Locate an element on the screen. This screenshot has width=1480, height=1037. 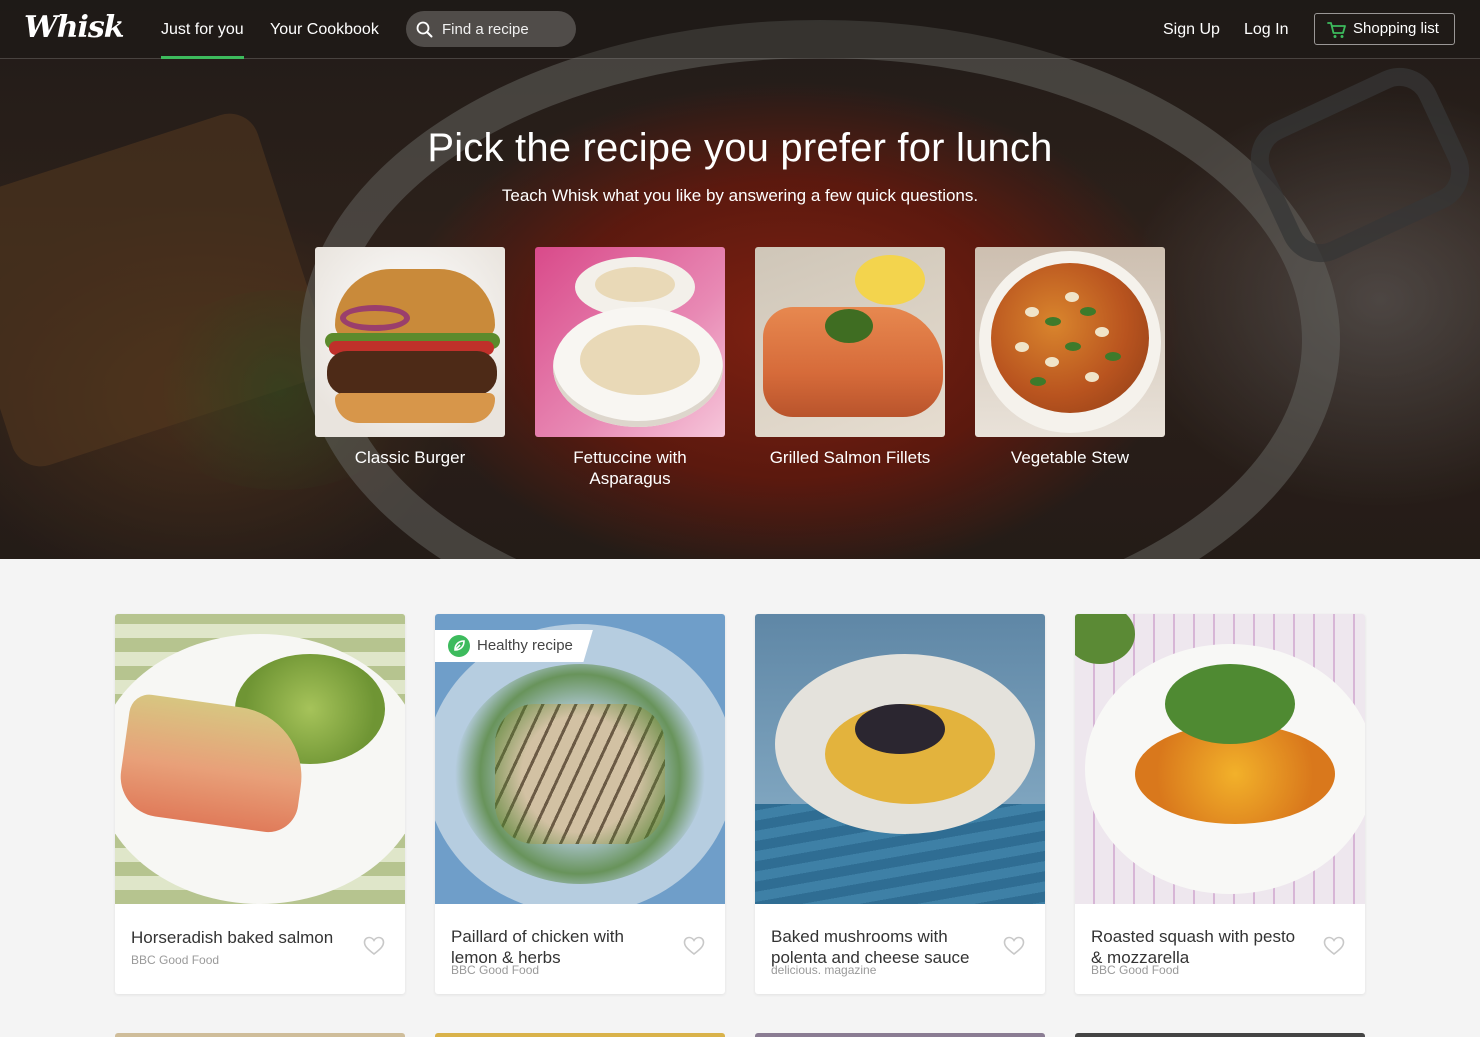
recipe-card: Horseradish baked salmon BBC Good Food is located at coordinates (260, 804).